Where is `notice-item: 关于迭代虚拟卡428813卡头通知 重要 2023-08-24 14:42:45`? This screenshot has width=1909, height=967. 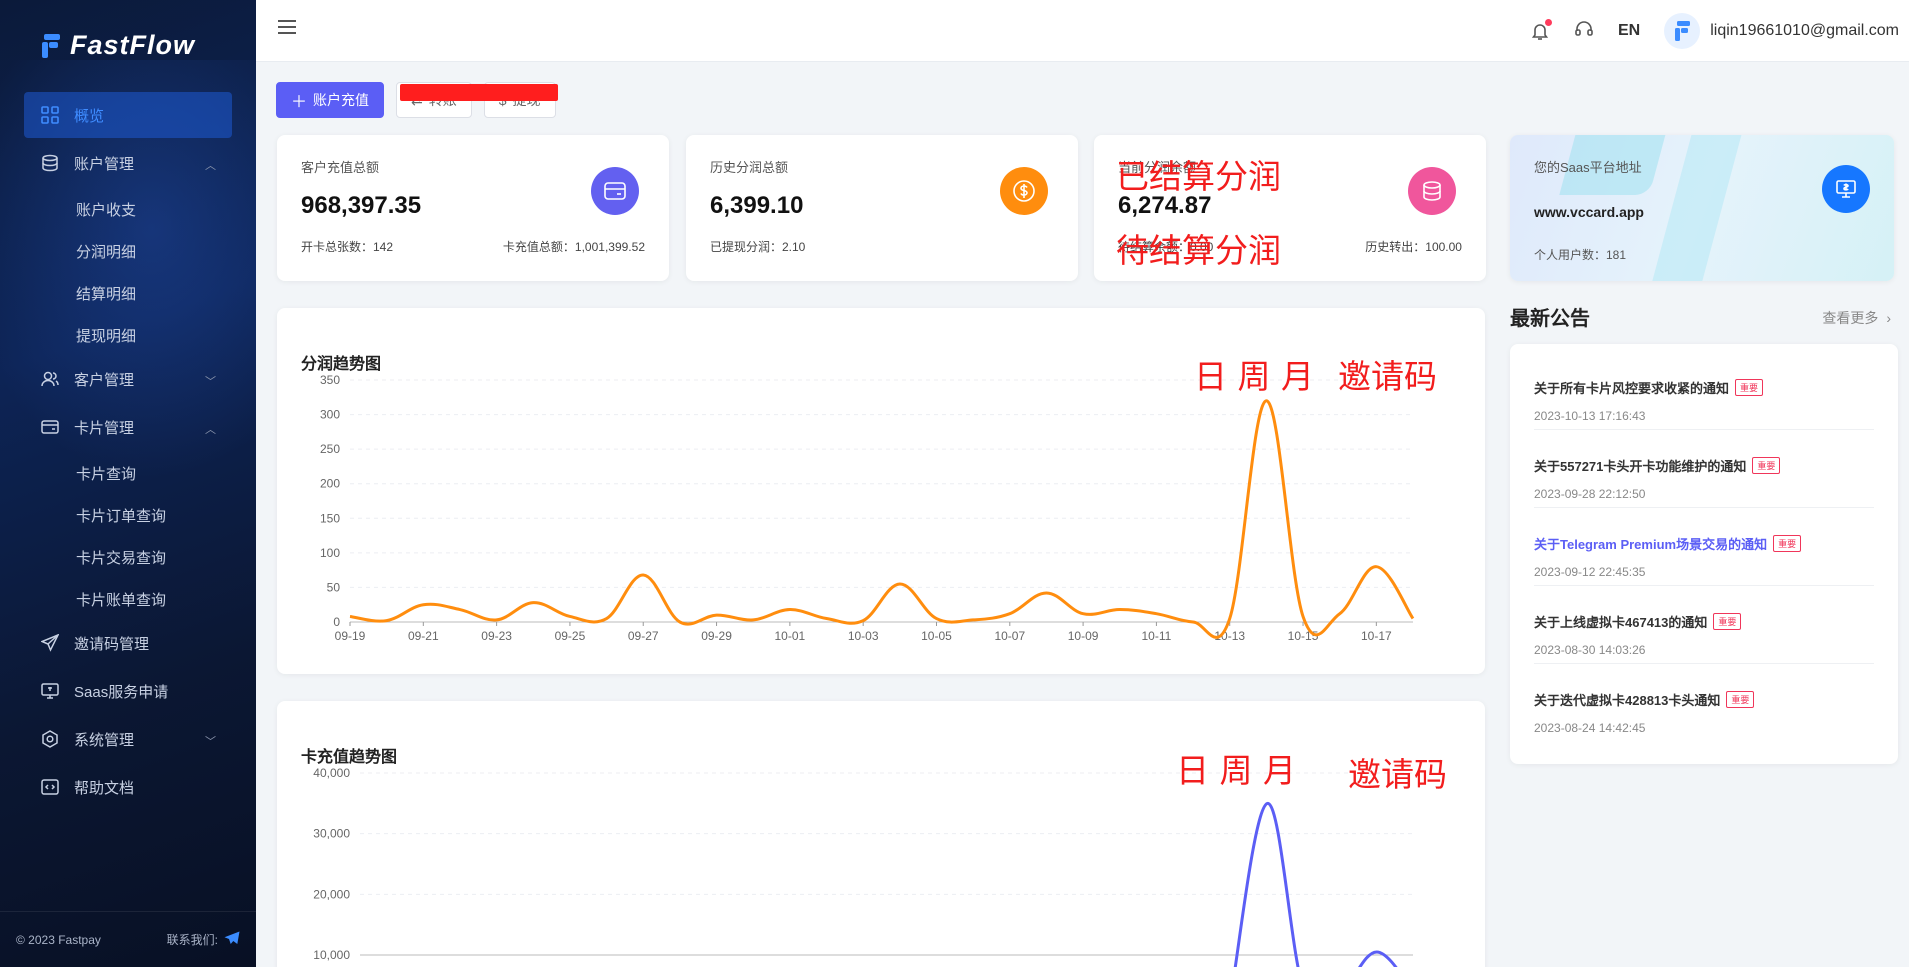
notice-item: 关于迭代虚拟卡428813卡头通知 重要 2023-08-24 14:42:45 is located at coordinates (1704, 703).